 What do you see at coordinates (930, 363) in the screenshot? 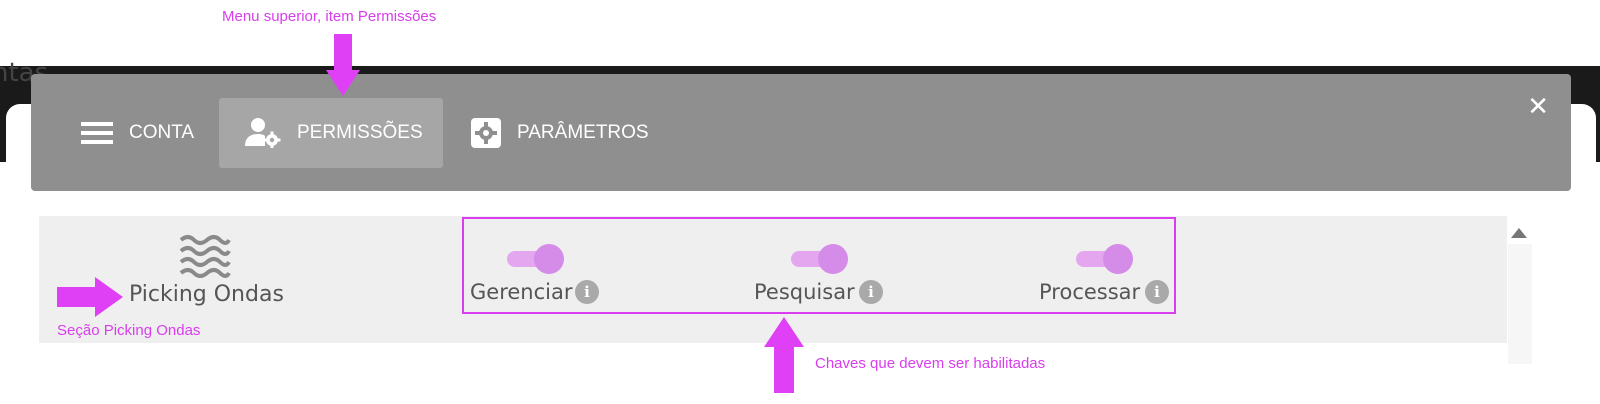
I see `annotation-toggles: Chaves que devem ser habilitadas` at bounding box center [930, 363].